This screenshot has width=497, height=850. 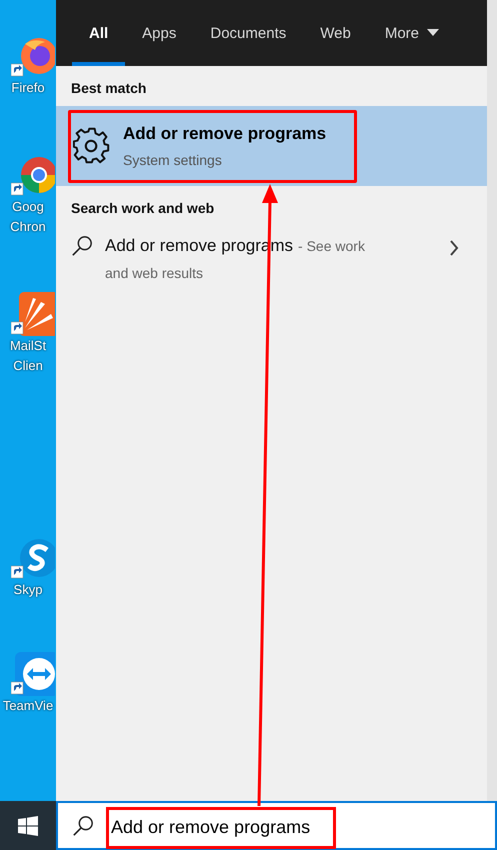 What do you see at coordinates (221, 827) in the screenshot?
I see `search-input: Add or remove programs` at bounding box center [221, 827].